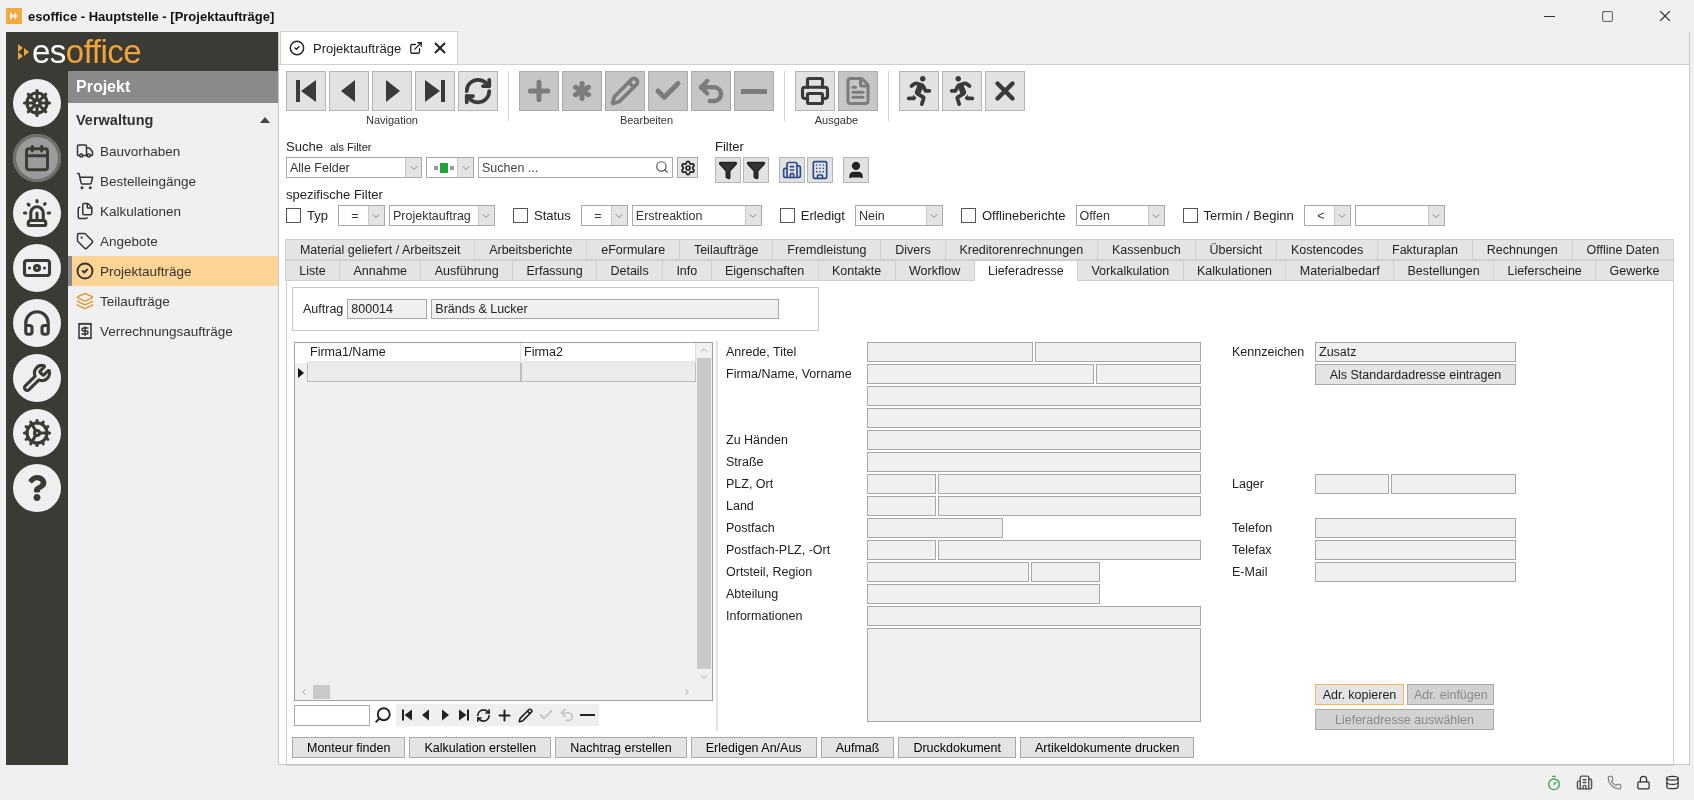  I want to click on tab: Divers, so click(913, 249).